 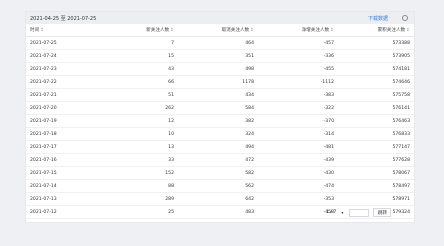 What do you see at coordinates (142, 69) in the screenshot?
I see `table-cell: 43` at bounding box center [142, 69].